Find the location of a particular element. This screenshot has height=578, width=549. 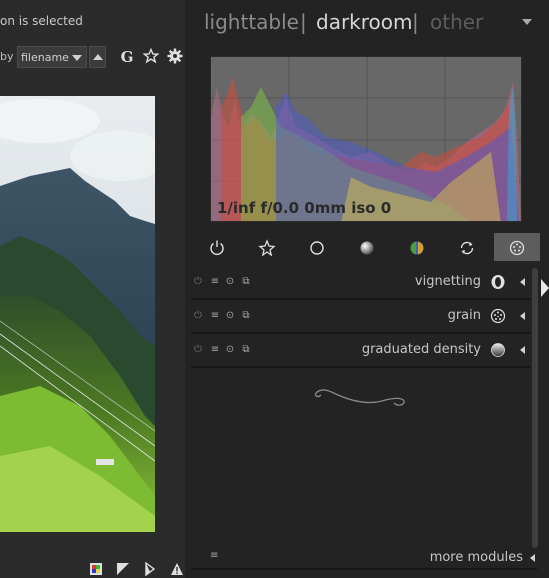

sort-select: filename is located at coordinates (52, 57).